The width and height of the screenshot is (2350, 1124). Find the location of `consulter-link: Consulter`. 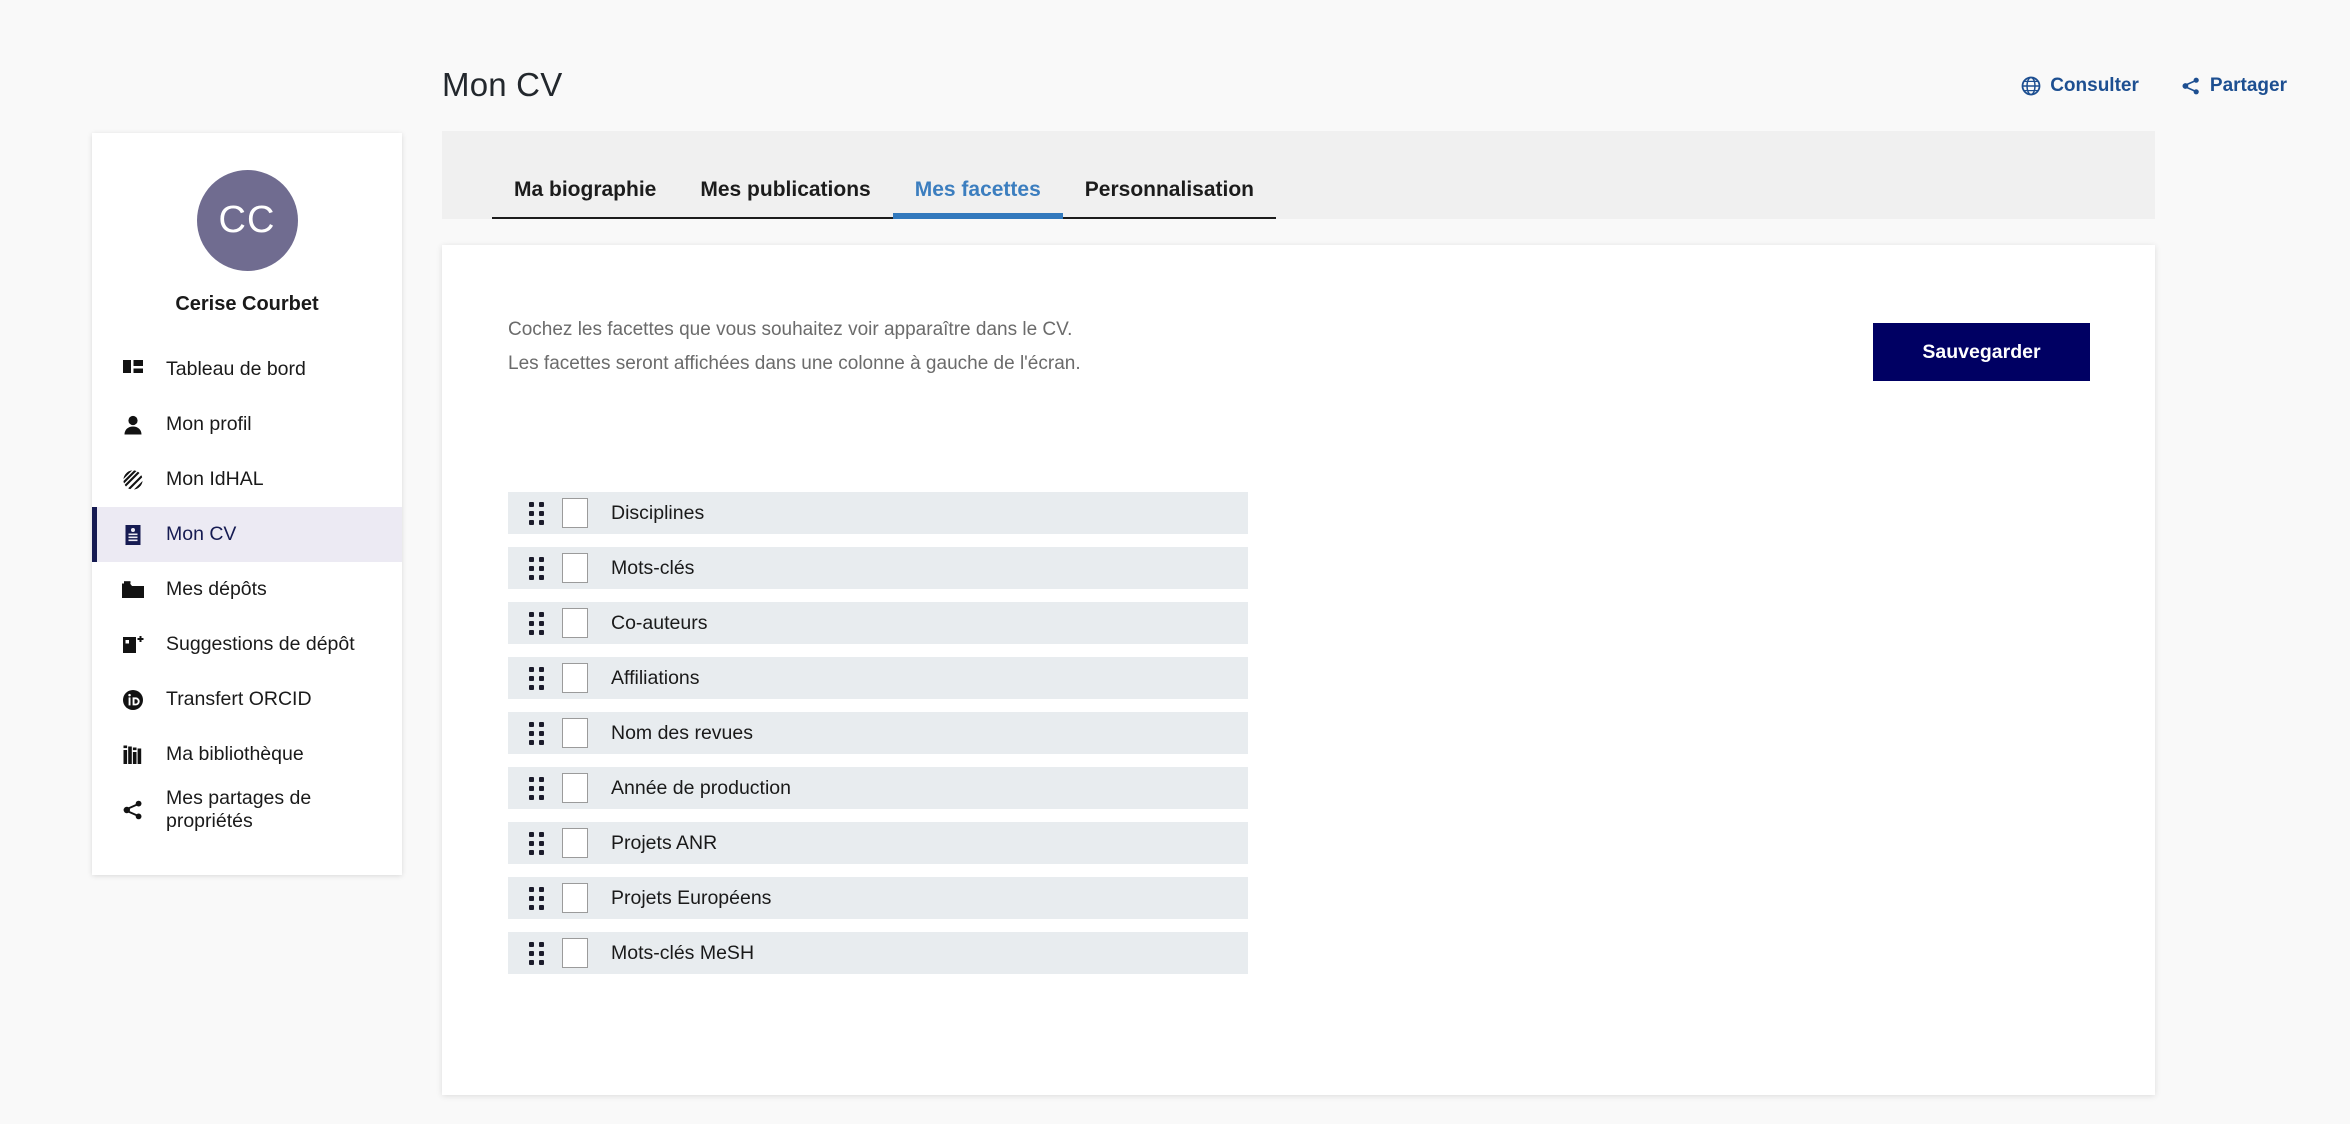

consulter-link: Consulter is located at coordinates (2080, 86).